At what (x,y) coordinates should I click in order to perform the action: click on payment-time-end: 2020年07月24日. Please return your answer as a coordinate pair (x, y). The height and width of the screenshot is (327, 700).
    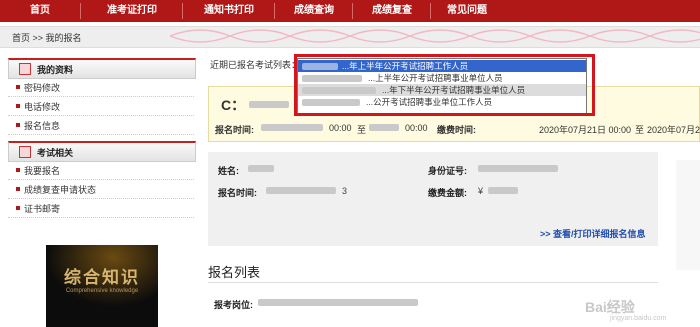
    Looking at the image, I should click on (673, 130).